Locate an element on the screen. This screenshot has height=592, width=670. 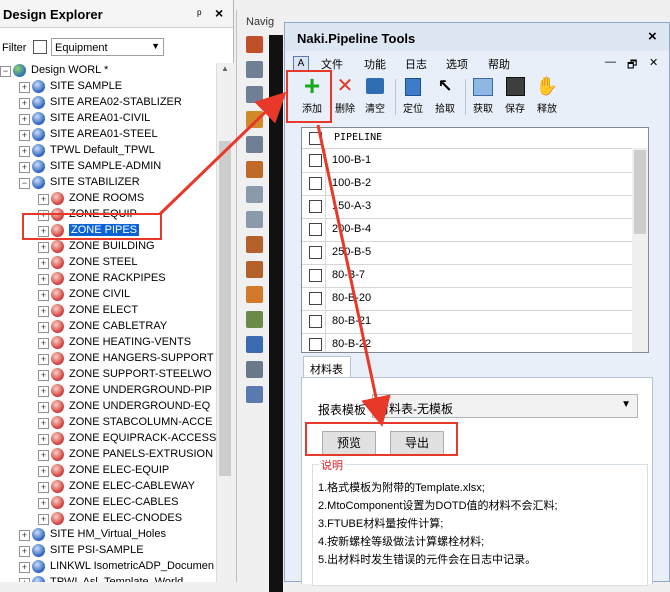
update-icon is located at coordinates (254, 319).